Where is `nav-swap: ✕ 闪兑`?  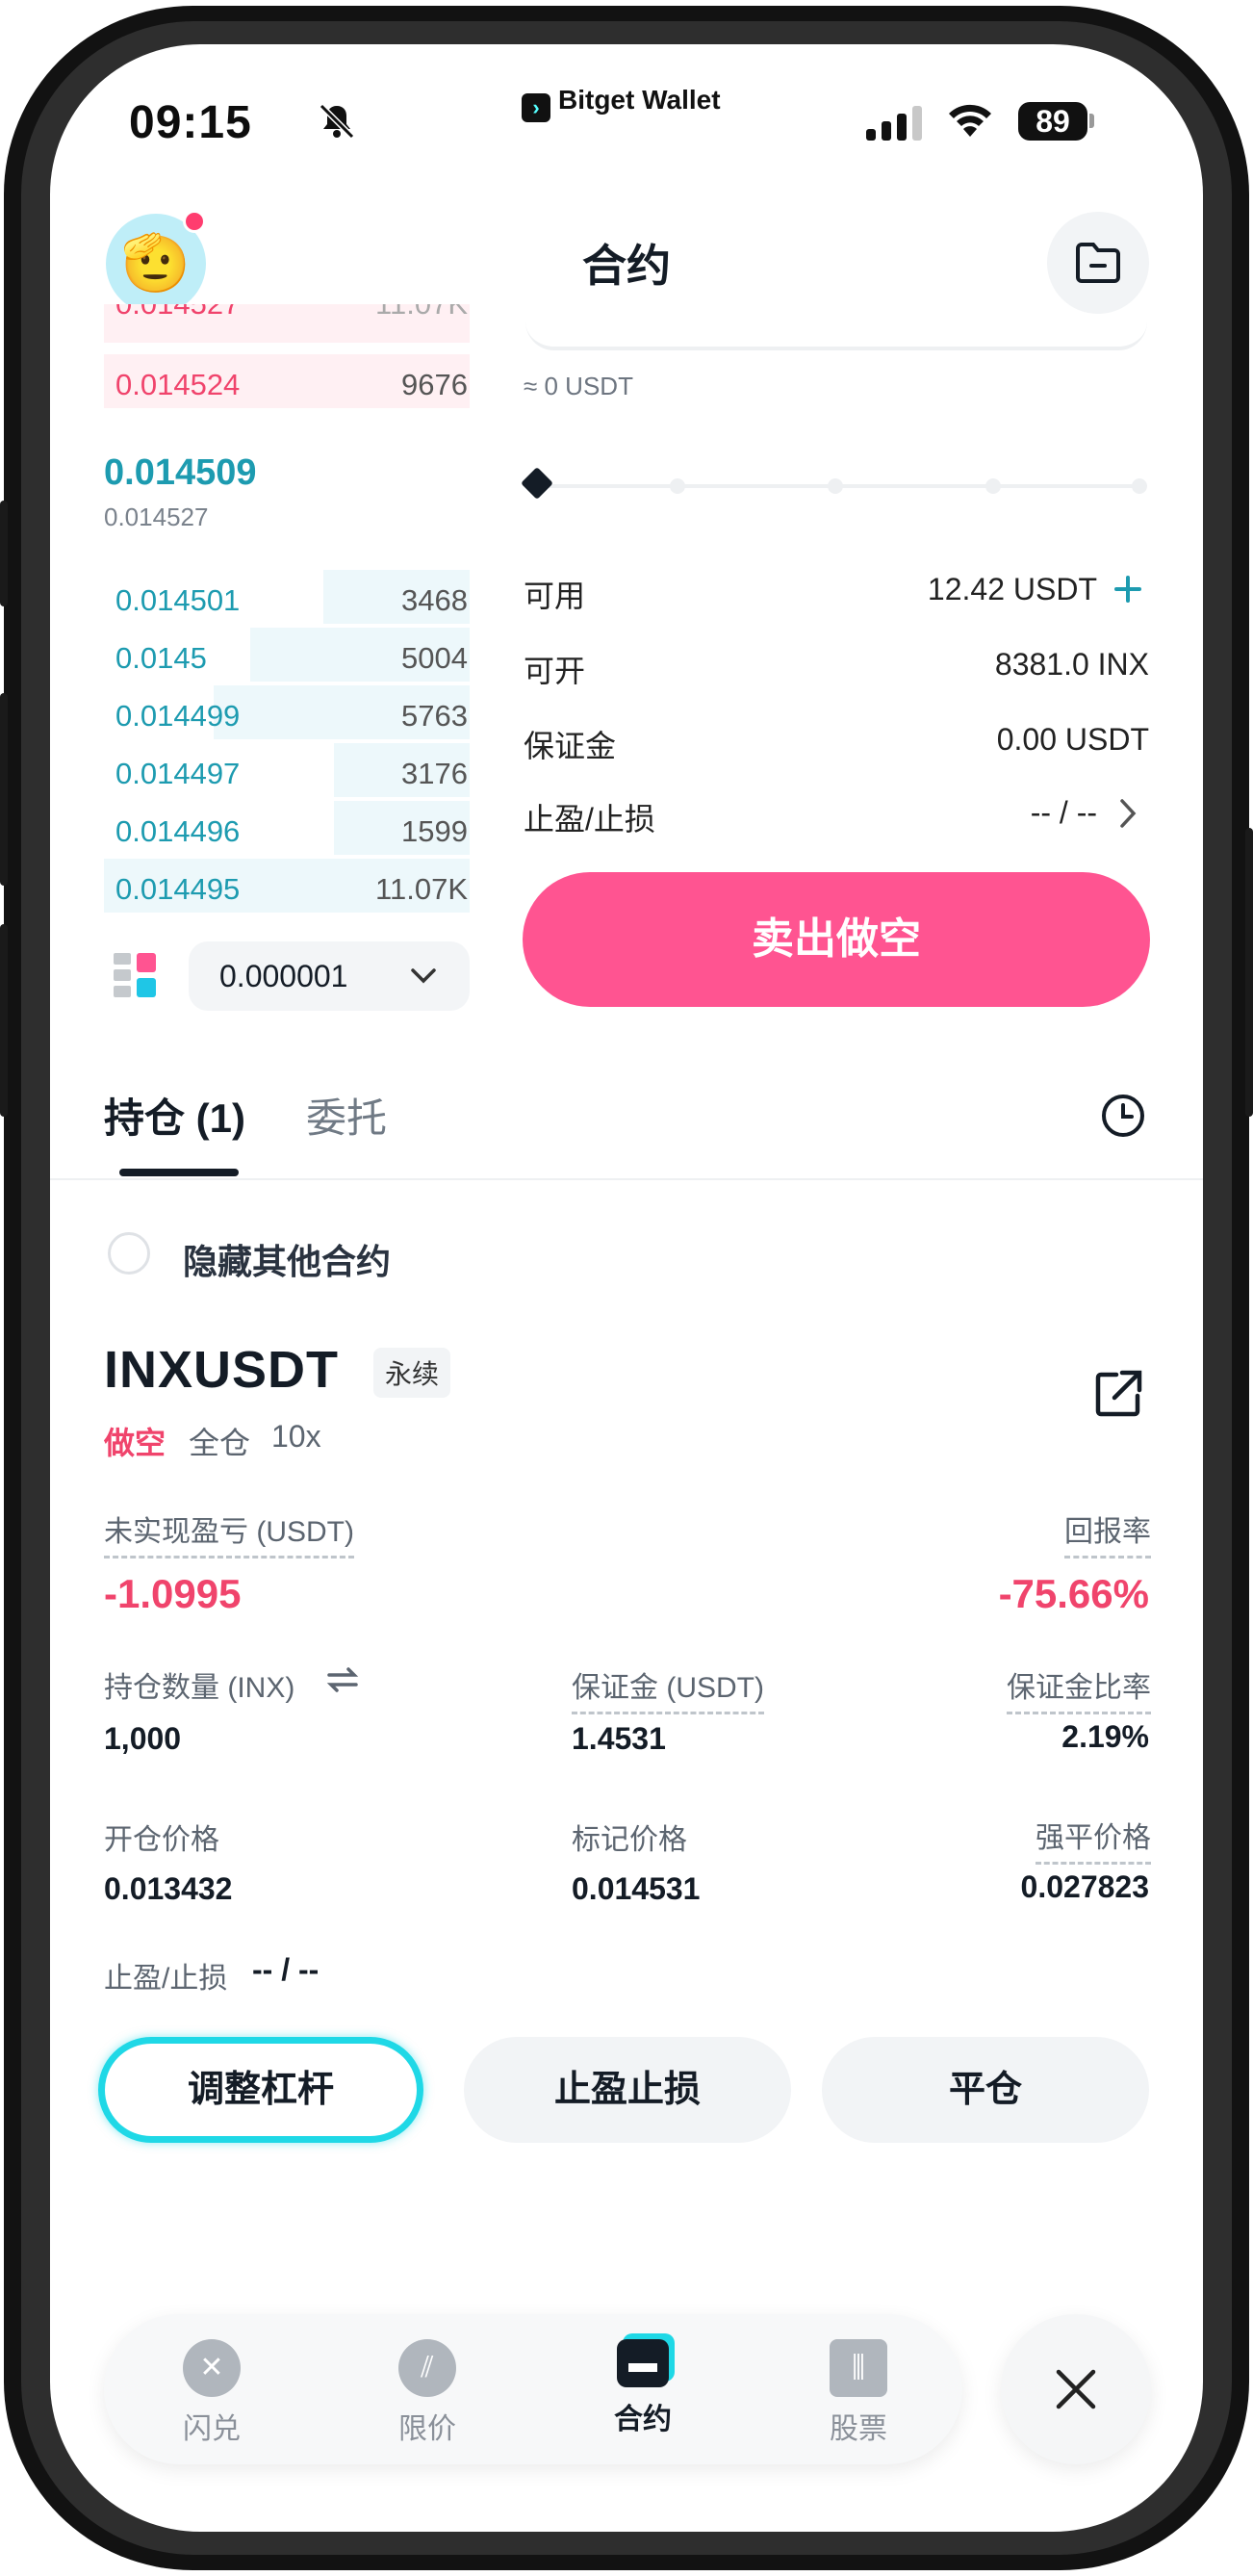 nav-swap: ✕ 闪兑 is located at coordinates (211, 2393).